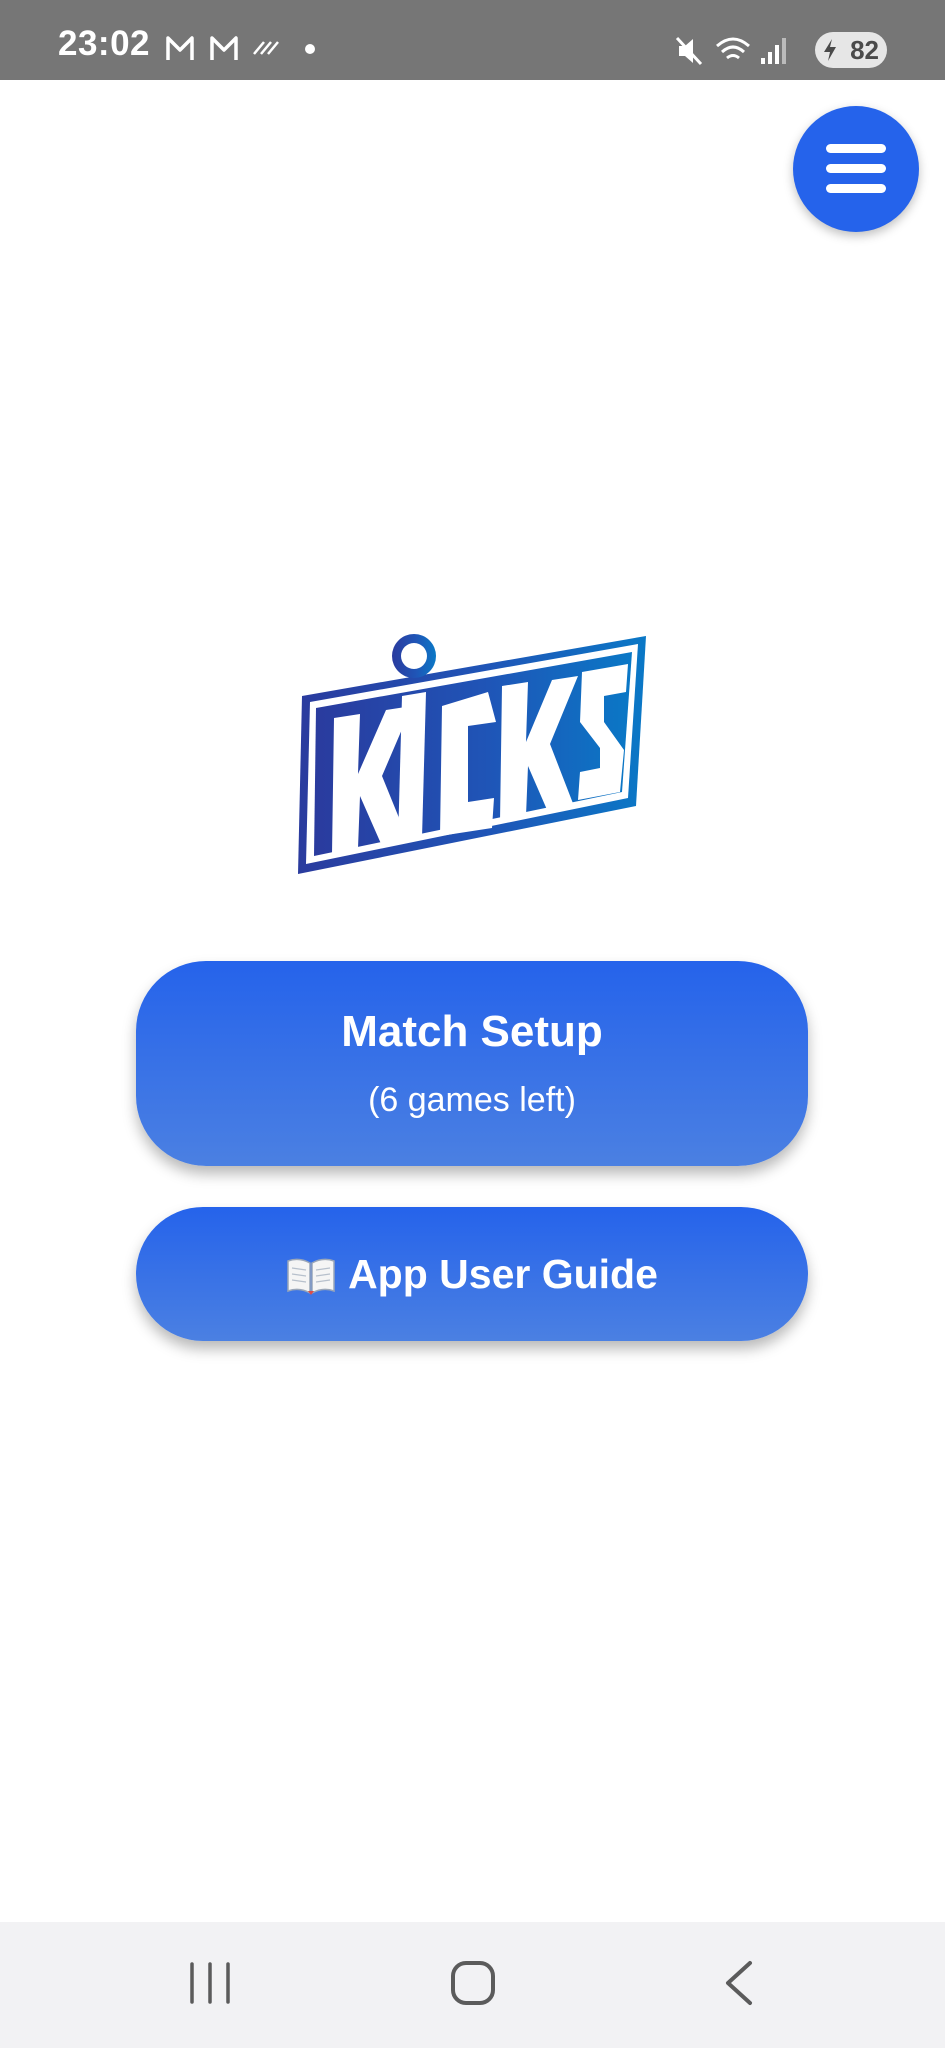 The image size is (945, 2048). I want to click on user-guide-button: App User Guide, so click(472, 1274).